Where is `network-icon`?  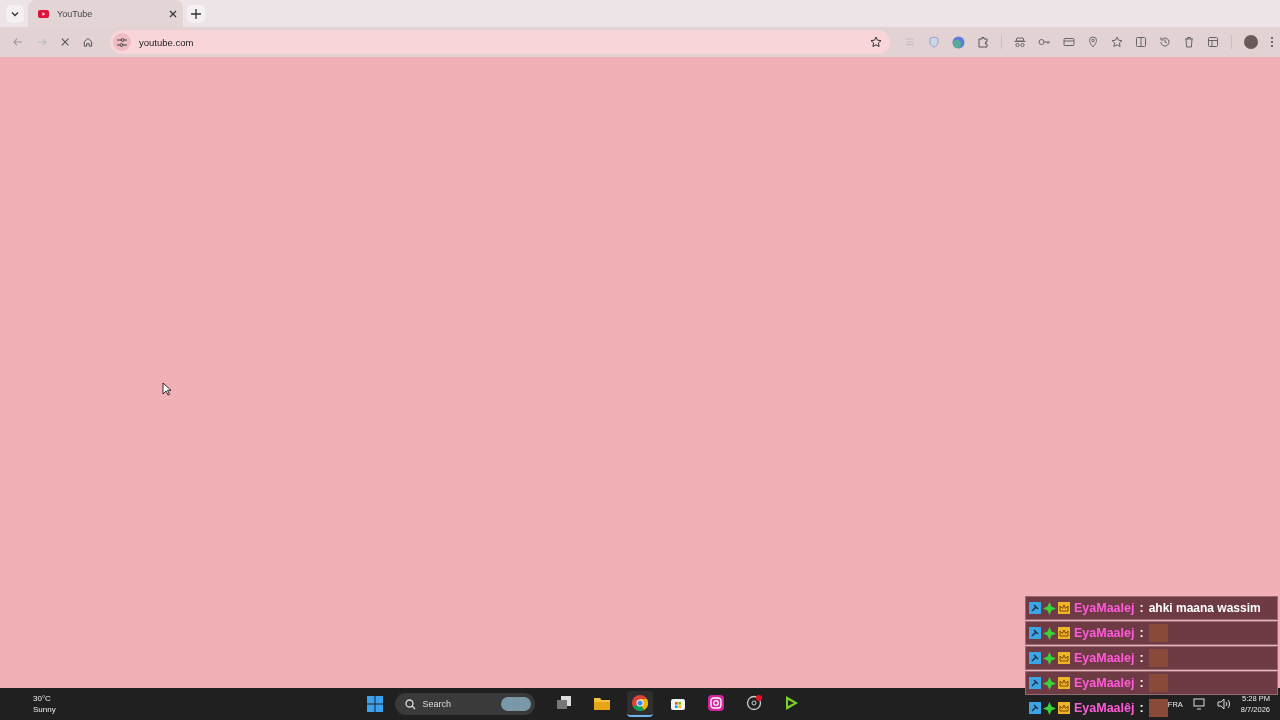 network-icon is located at coordinates (1199, 704).